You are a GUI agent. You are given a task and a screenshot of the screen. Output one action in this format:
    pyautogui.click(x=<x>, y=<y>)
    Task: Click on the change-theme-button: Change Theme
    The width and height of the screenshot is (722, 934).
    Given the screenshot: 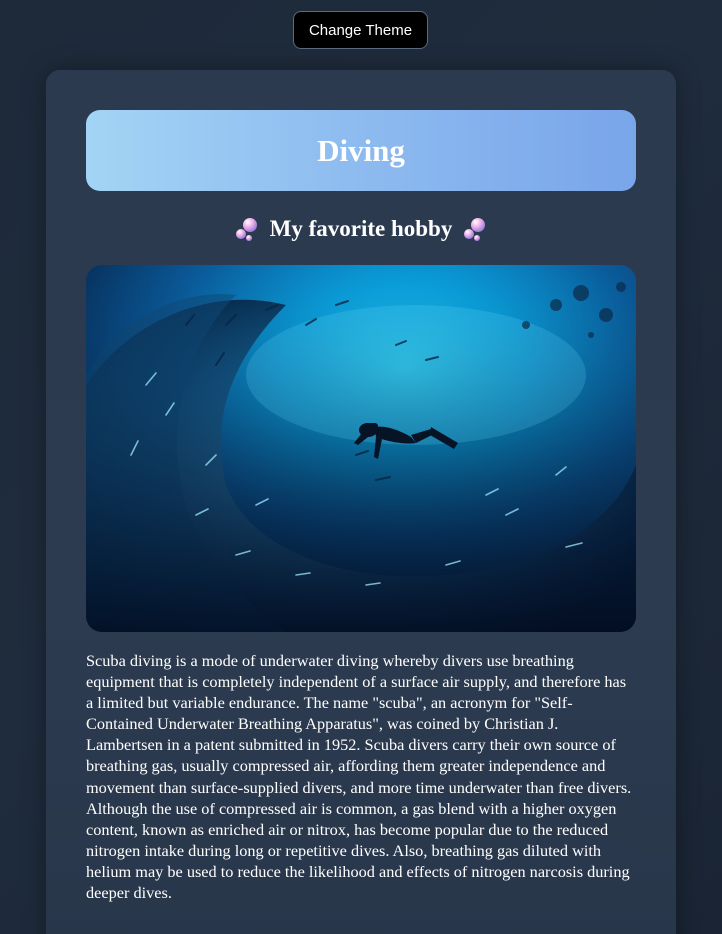 What is the action you would take?
    pyautogui.click(x=360, y=30)
    